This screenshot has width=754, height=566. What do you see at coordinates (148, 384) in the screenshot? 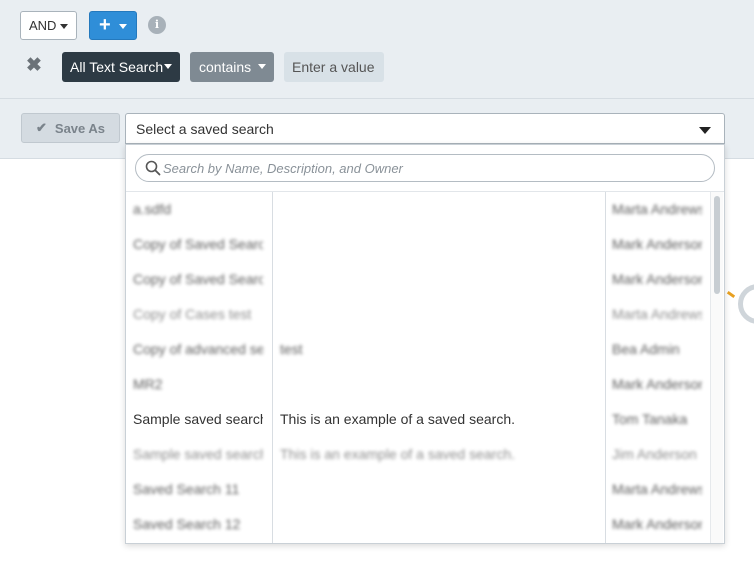
I see `row-name: MR2` at bounding box center [148, 384].